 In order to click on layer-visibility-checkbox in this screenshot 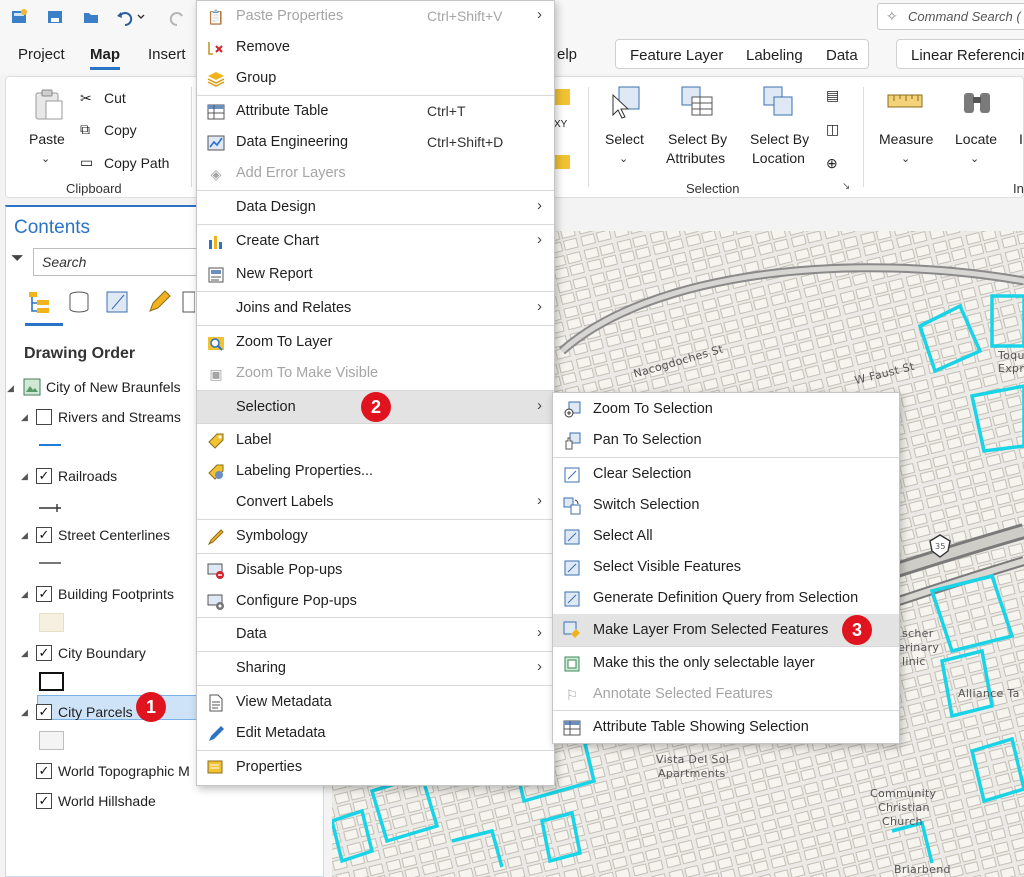, I will do `click(44, 417)`.